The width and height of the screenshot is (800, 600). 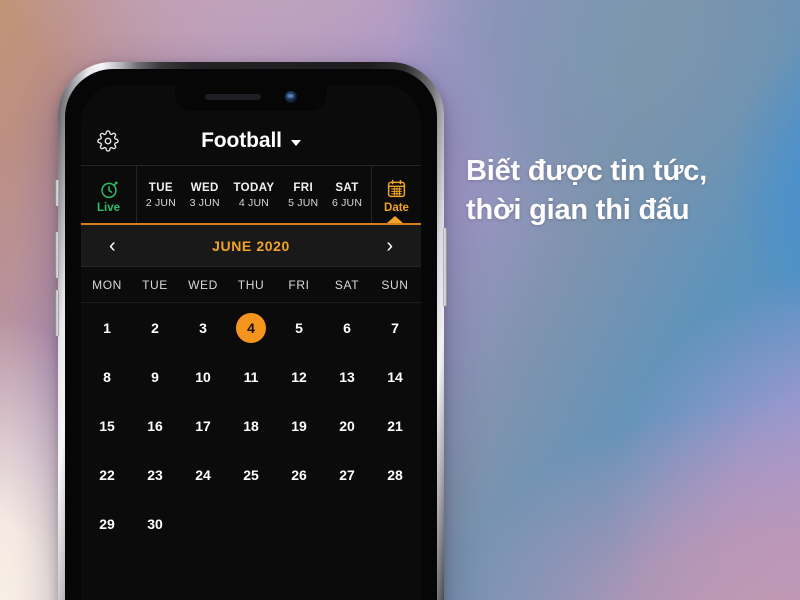 I want to click on app-title-dropdown: Football, so click(x=251, y=141).